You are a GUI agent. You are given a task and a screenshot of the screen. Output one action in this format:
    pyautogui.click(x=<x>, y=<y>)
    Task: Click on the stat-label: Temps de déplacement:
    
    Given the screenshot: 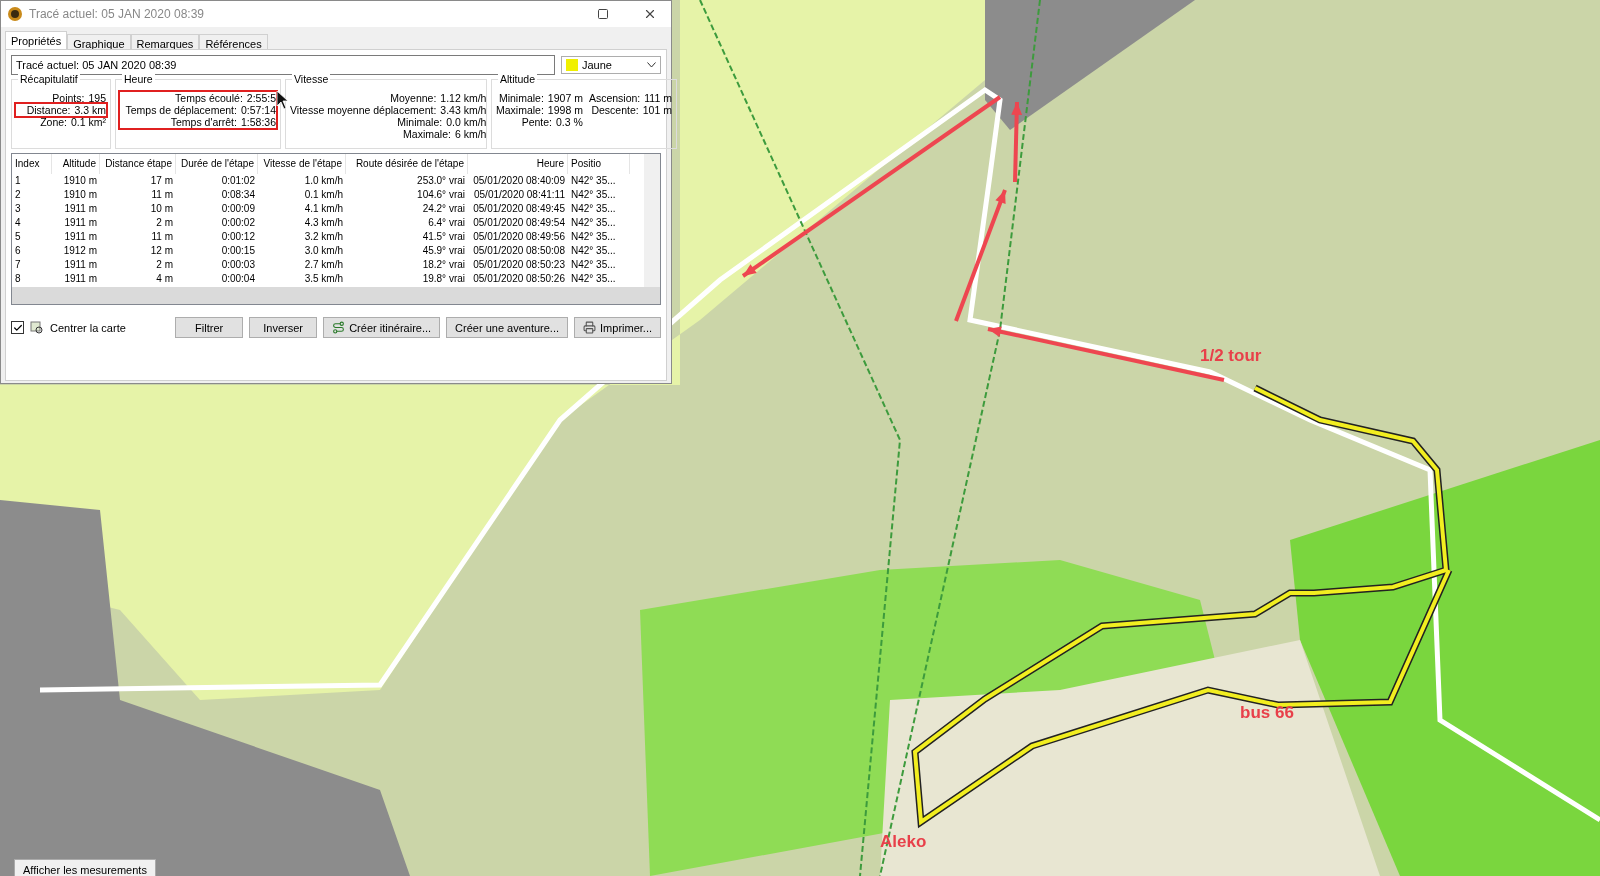 What is the action you would take?
    pyautogui.click(x=181, y=110)
    